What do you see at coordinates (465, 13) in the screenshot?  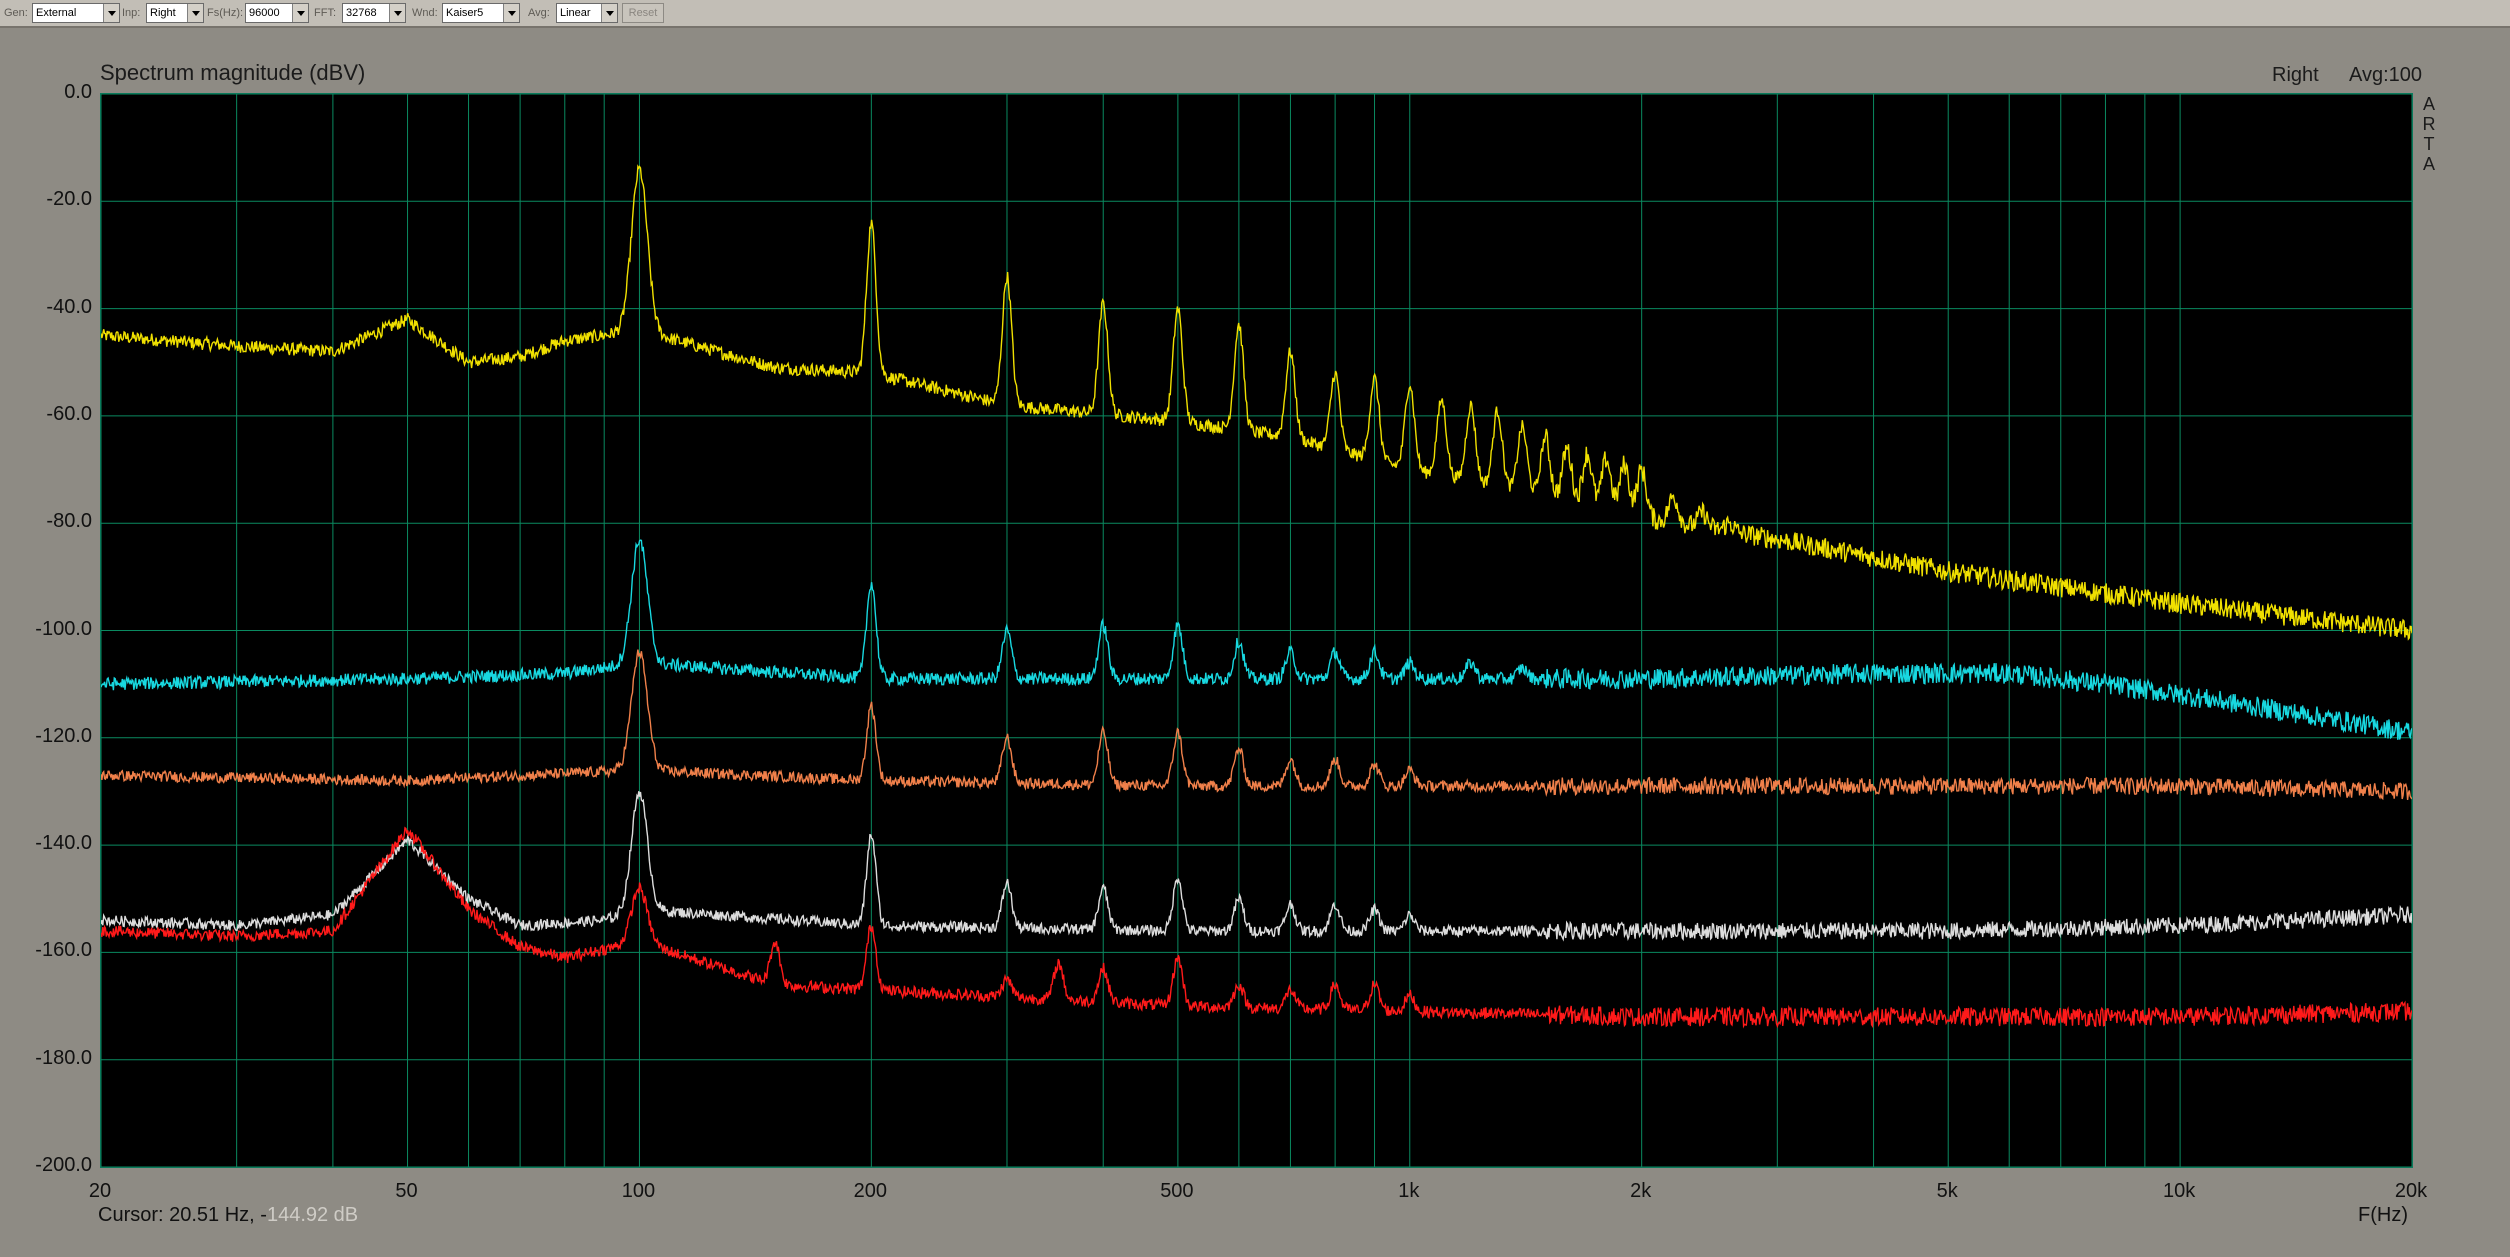 I see `window-select-value: Kaiser5` at bounding box center [465, 13].